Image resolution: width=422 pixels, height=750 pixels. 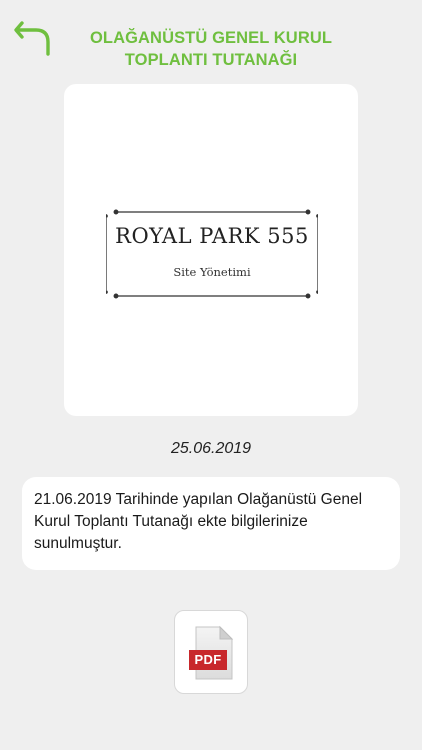 I want to click on logo-frame: ROYAL PARK 555 Site Yönetimi, so click(x=212, y=254).